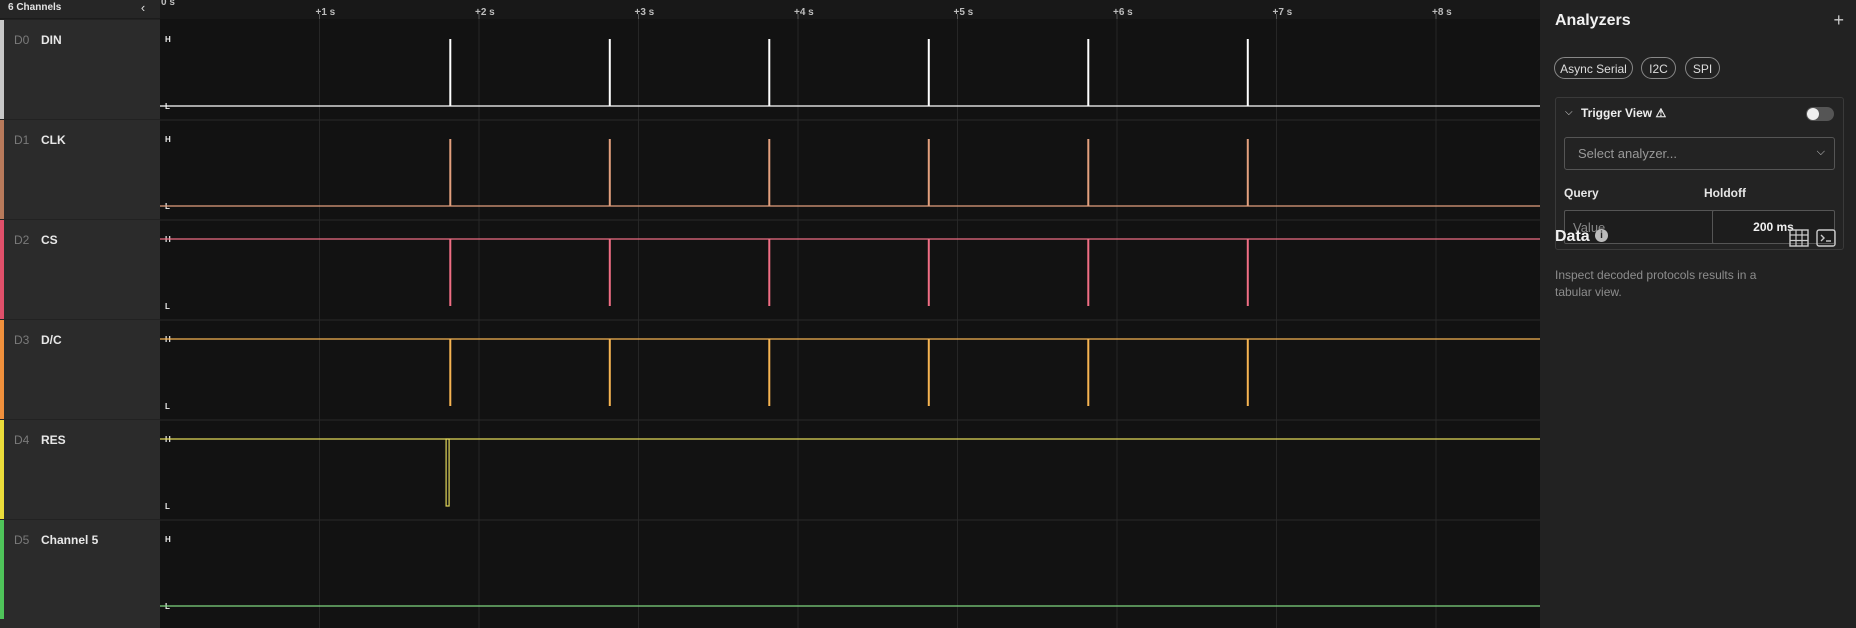  I want to click on add-analyzer-button: +, so click(1838, 20).